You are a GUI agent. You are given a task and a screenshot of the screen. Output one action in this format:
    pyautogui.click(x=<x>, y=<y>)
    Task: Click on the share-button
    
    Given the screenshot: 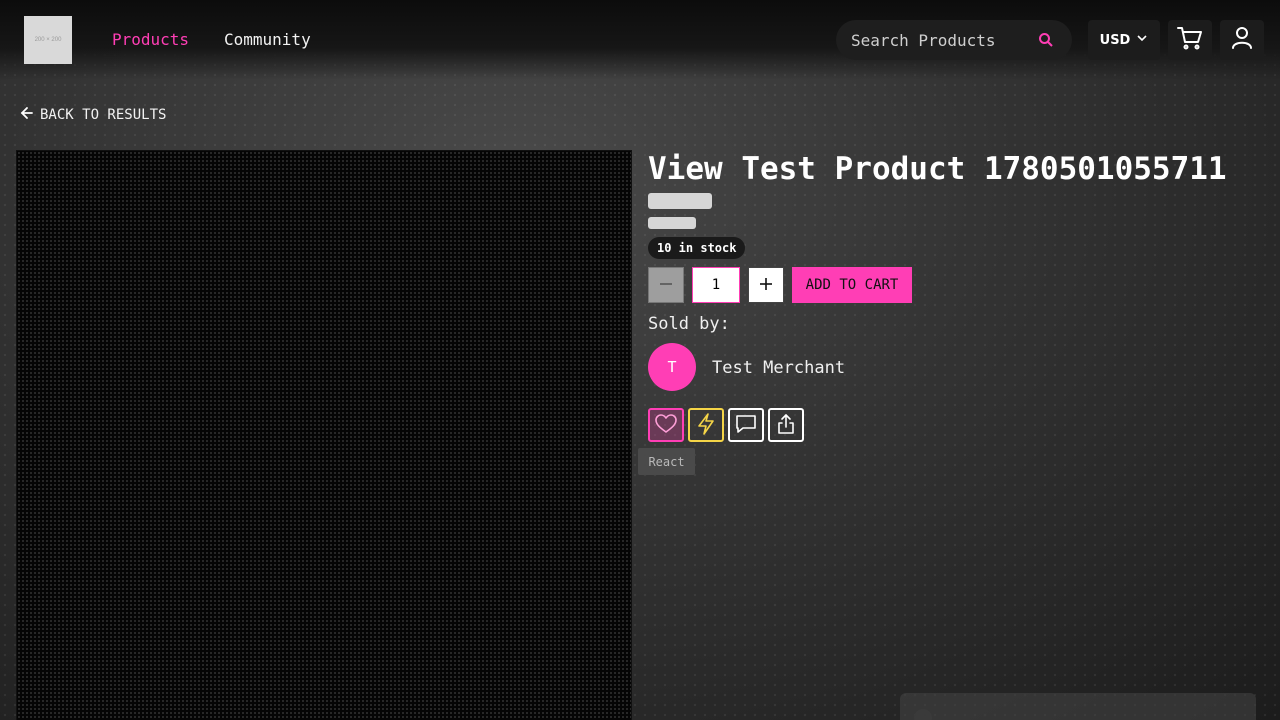 What is the action you would take?
    pyautogui.click(x=786, y=425)
    